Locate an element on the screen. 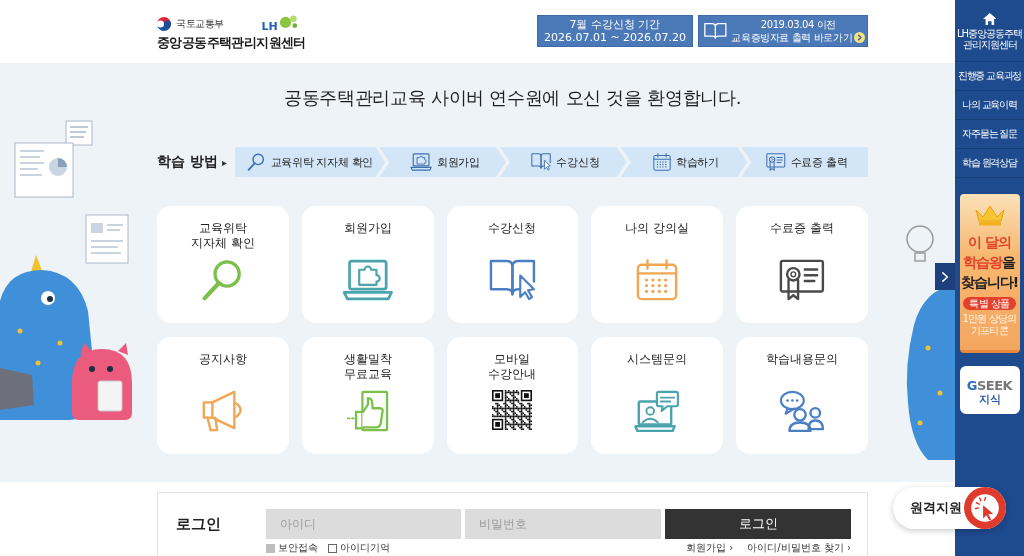  banner-headline: 이 달의 학습왕을 찾습니다! is located at coordinates (989, 262).